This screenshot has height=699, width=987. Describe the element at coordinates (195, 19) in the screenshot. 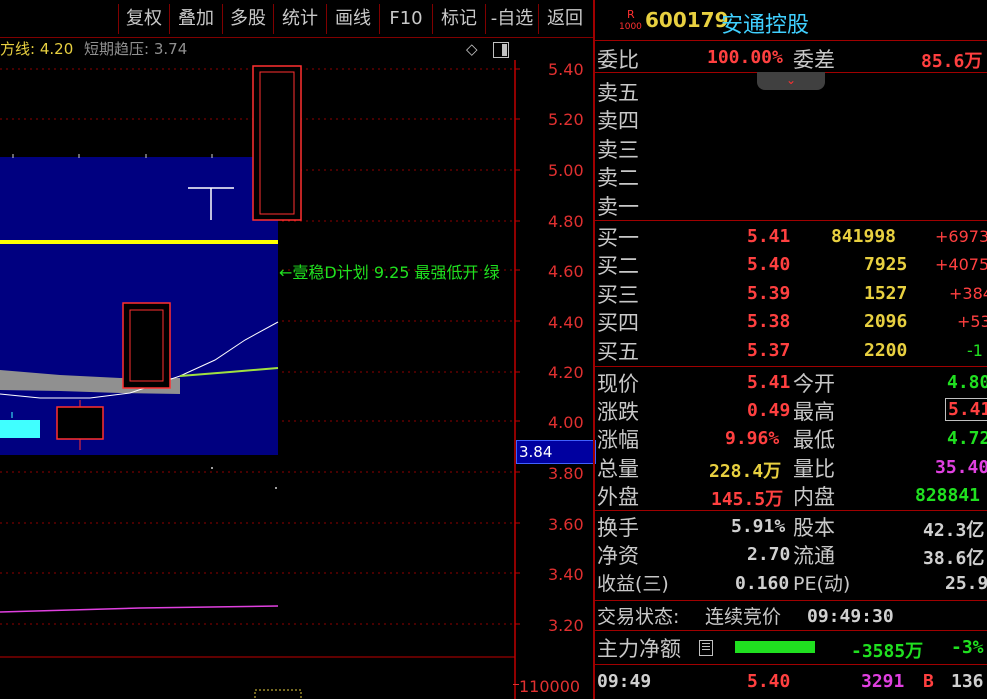

I see `toolbar-overlay-button: 叠加` at that location.